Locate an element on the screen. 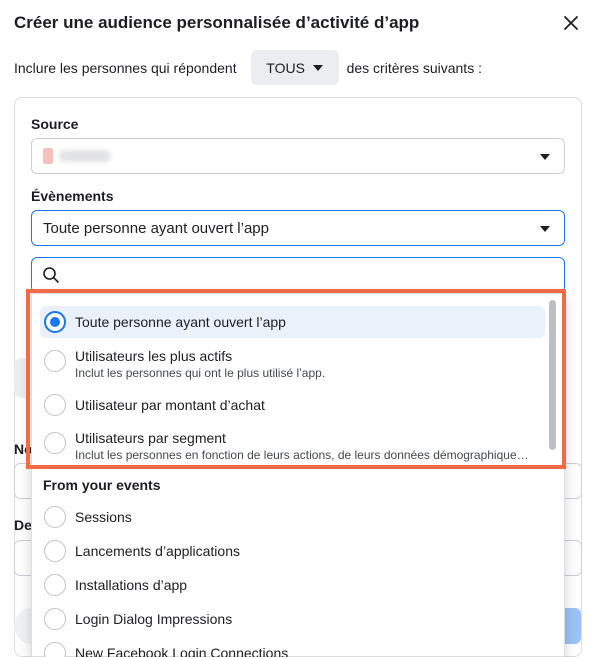  include-prefix: Inclure les personnes qui répondent is located at coordinates (125, 67).